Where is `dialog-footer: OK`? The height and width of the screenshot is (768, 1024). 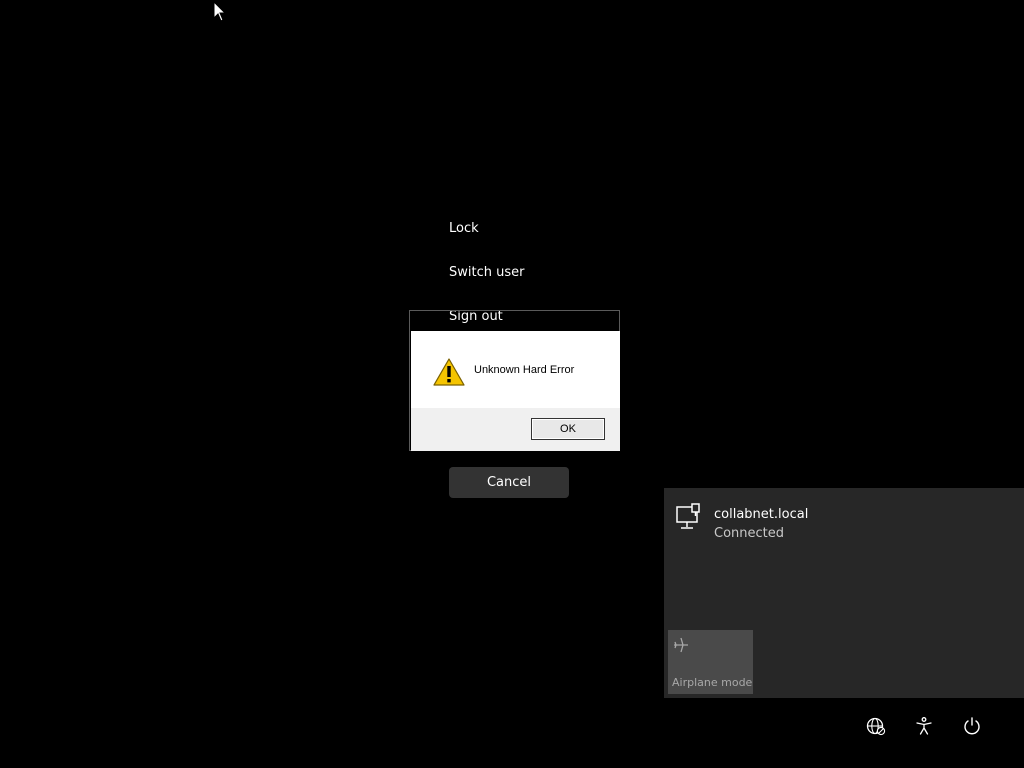
dialog-footer: OK is located at coordinates (515, 429).